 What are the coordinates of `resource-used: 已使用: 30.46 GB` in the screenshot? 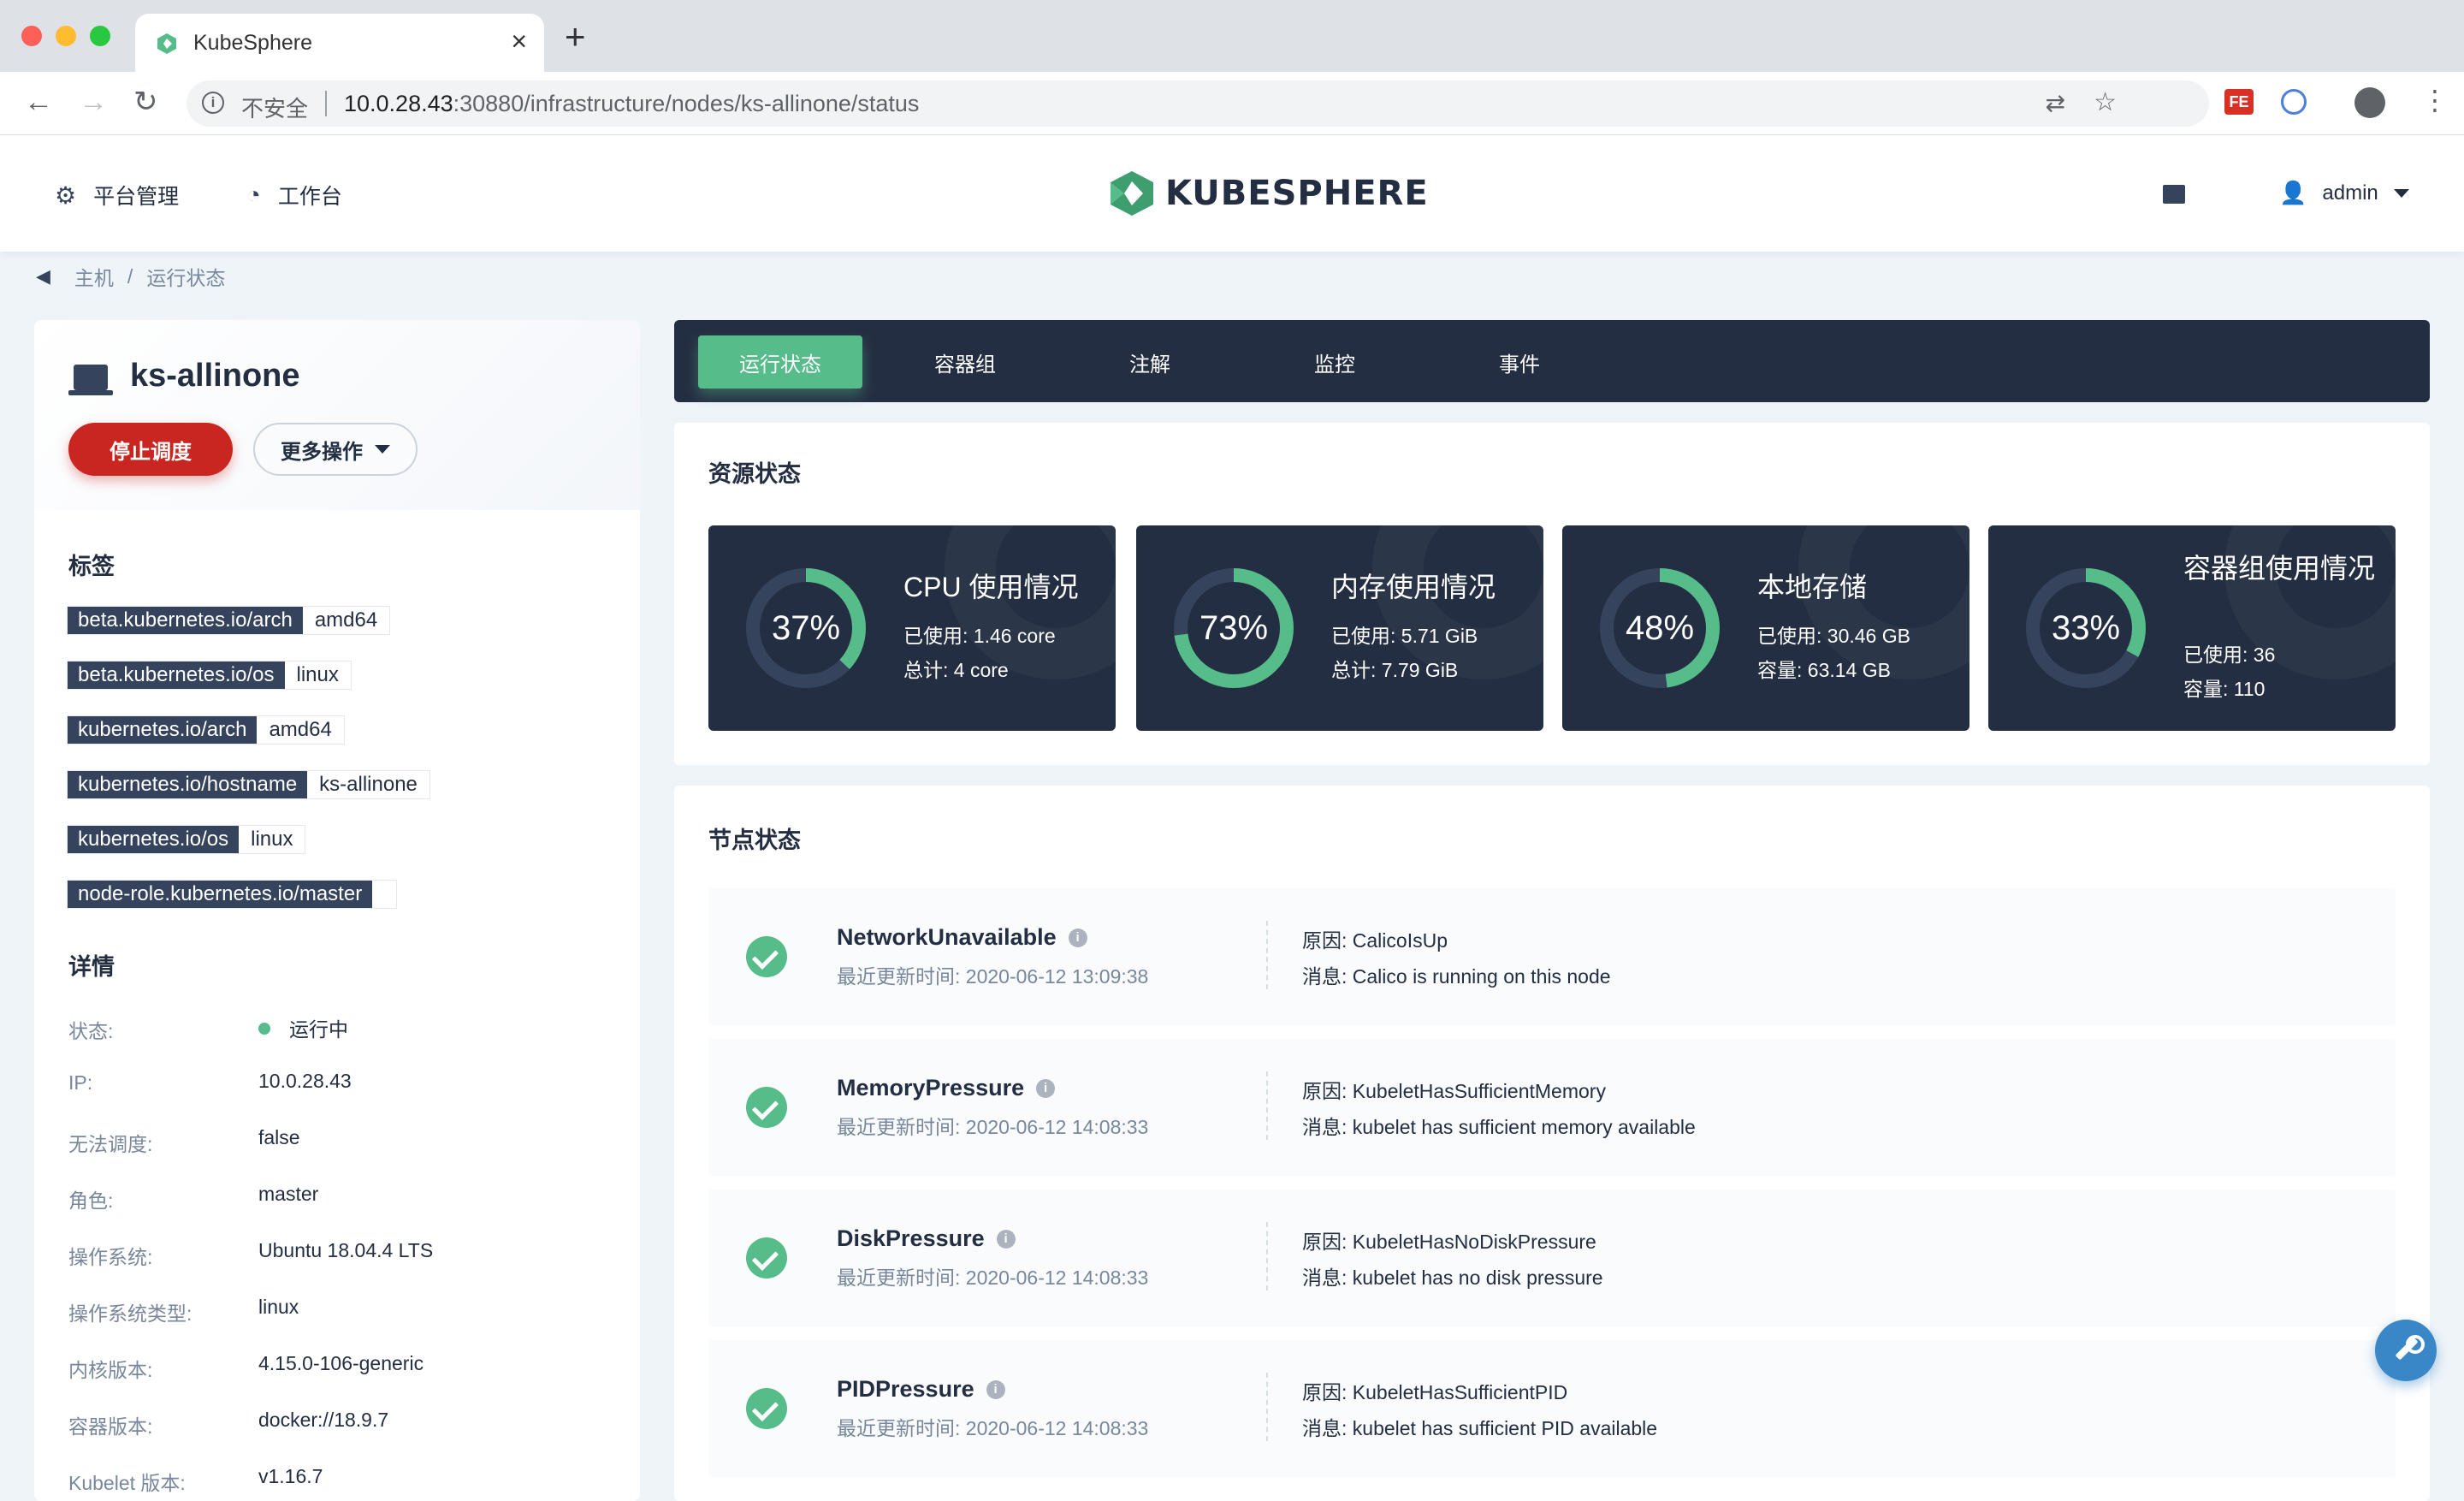 It's located at (1833, 636).